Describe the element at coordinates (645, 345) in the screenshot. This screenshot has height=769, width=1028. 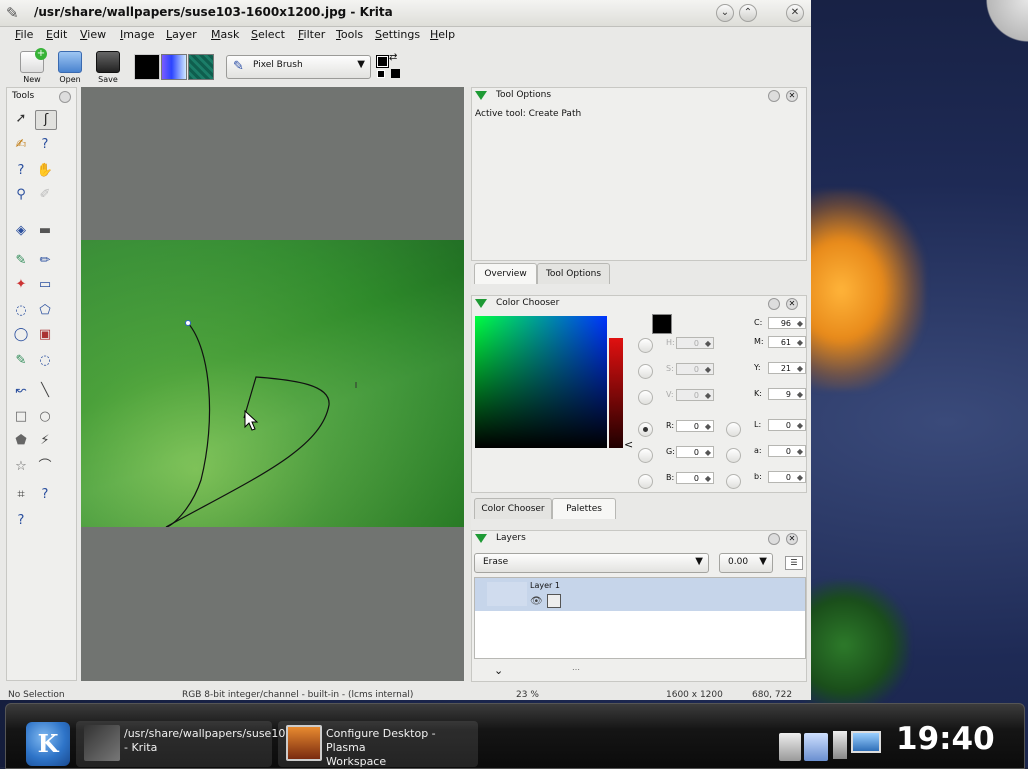
I see `hue-radio` at that location.